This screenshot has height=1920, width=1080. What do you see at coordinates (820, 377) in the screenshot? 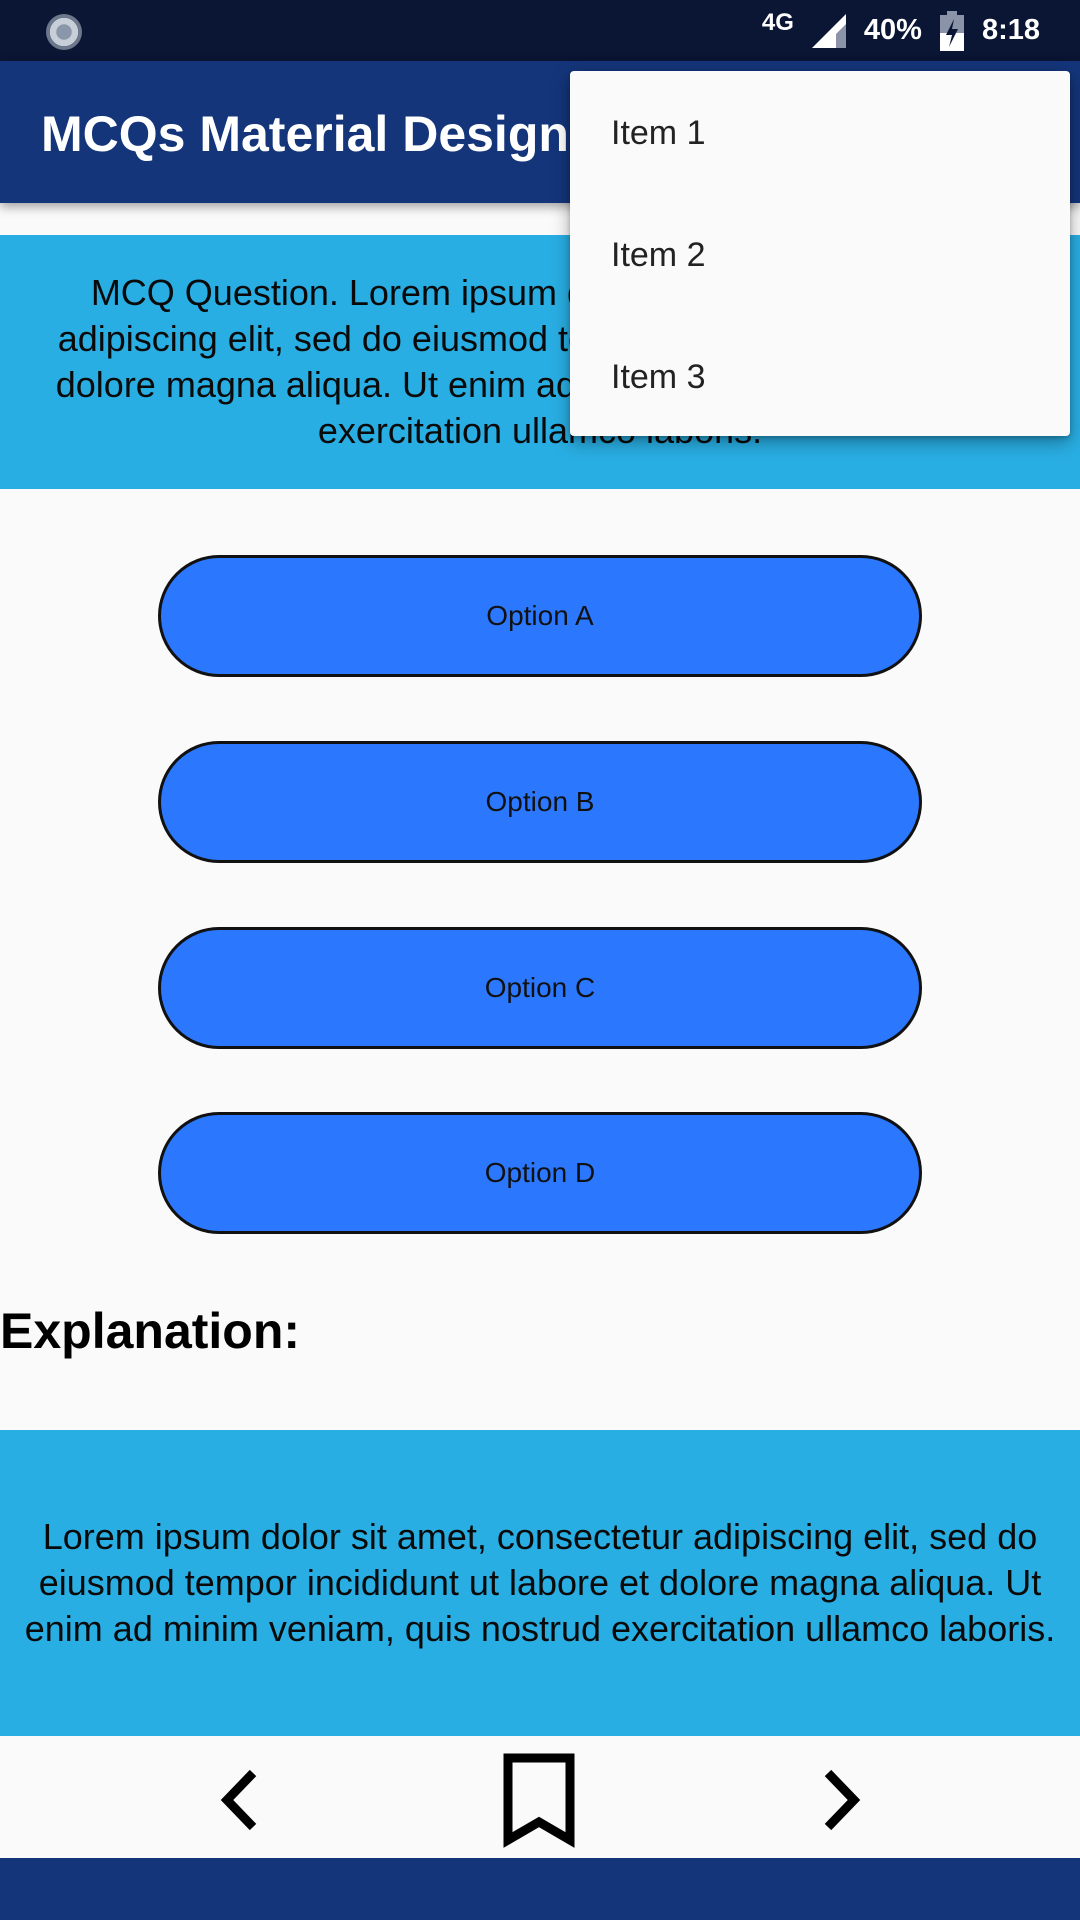
I see `menu-item-3: Item 3` at bounding box center [820, 377].